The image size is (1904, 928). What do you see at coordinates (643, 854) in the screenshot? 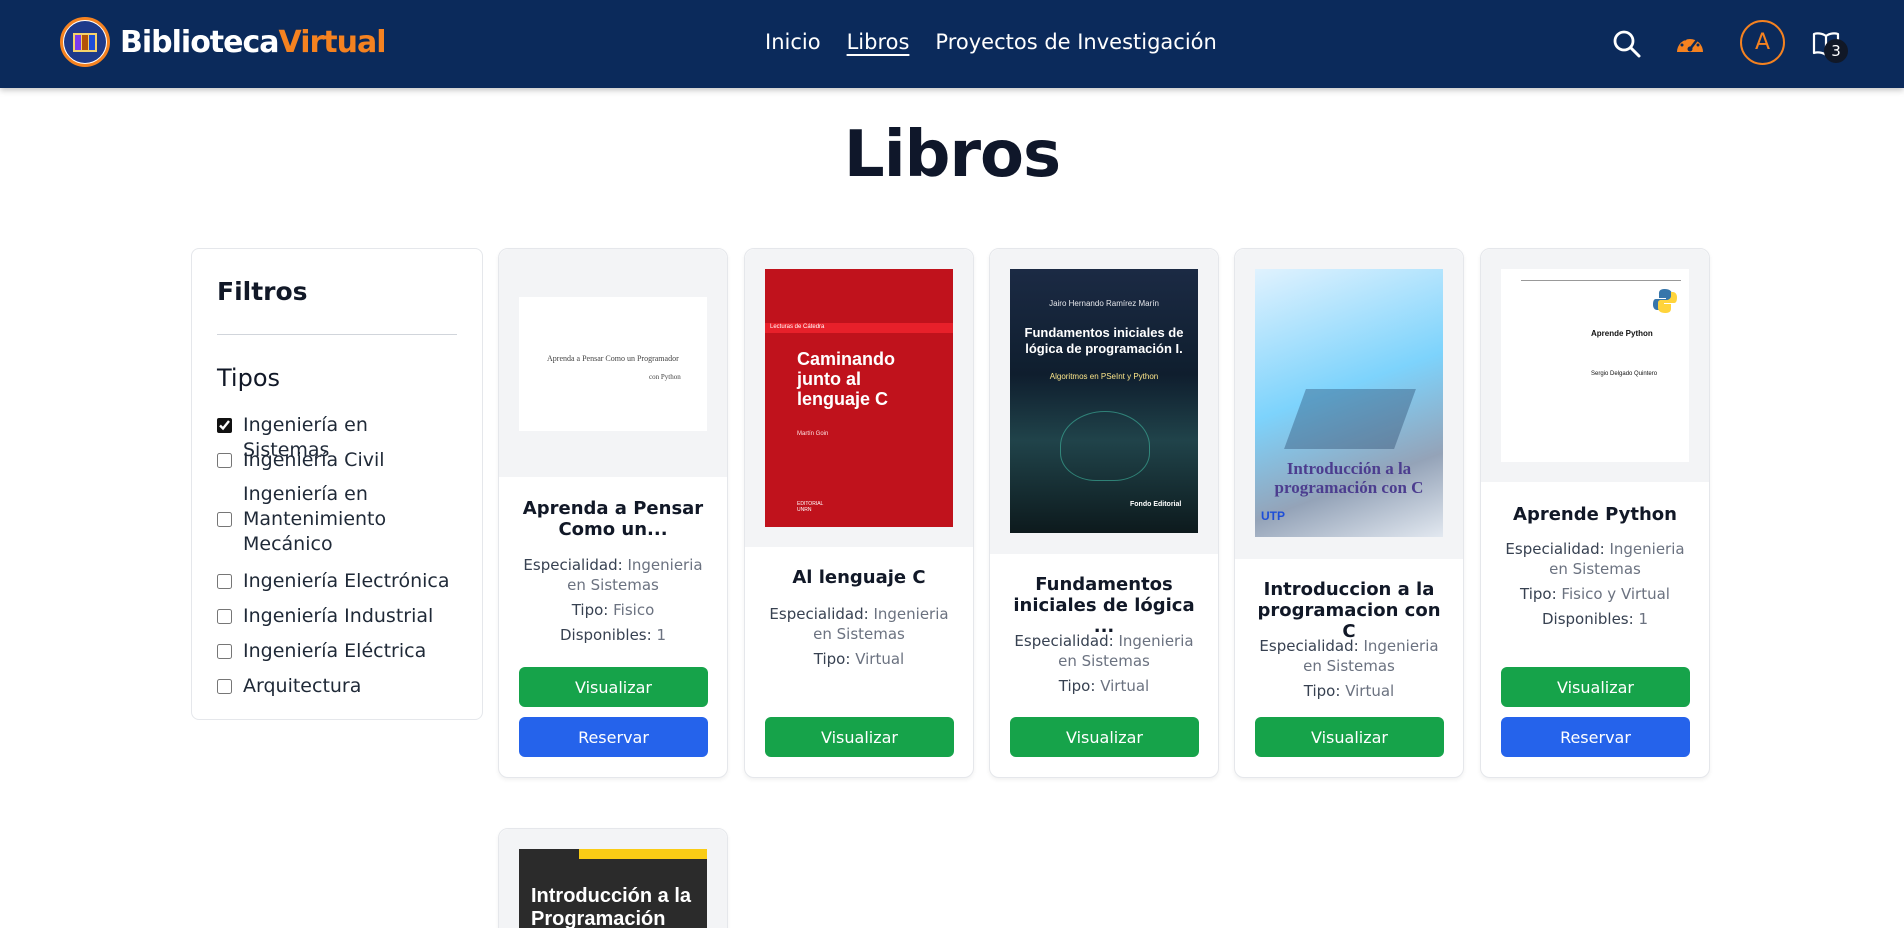
I see `cover-stripe` at bounding box center [643, 854].